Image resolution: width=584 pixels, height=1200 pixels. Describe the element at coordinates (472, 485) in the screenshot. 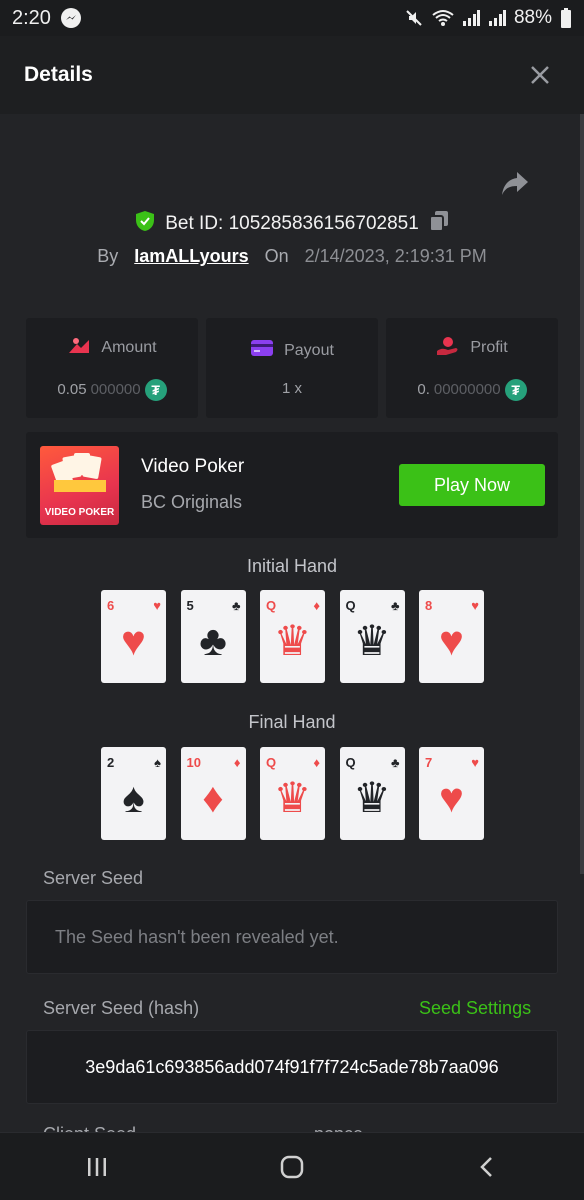

I see `play-now-button: Play Now` at that location.